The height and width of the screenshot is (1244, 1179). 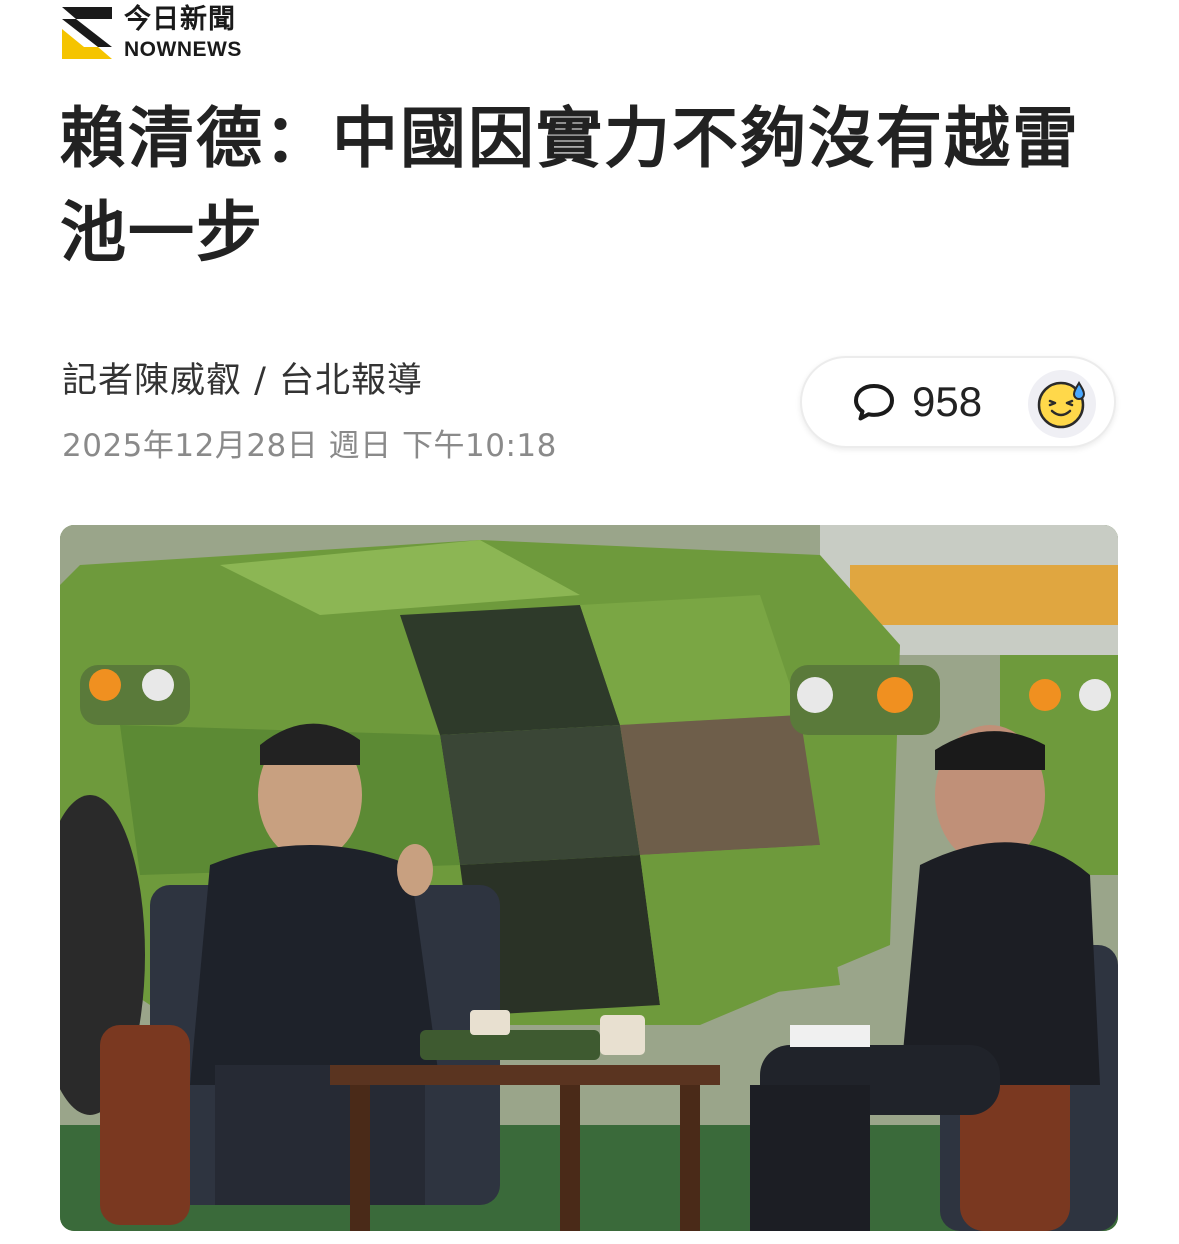 What do you see at coordinates (180, 19) in the screenshot?
I see `logo-name-chinese: 今日新聞` at bounding box center [180, 19].